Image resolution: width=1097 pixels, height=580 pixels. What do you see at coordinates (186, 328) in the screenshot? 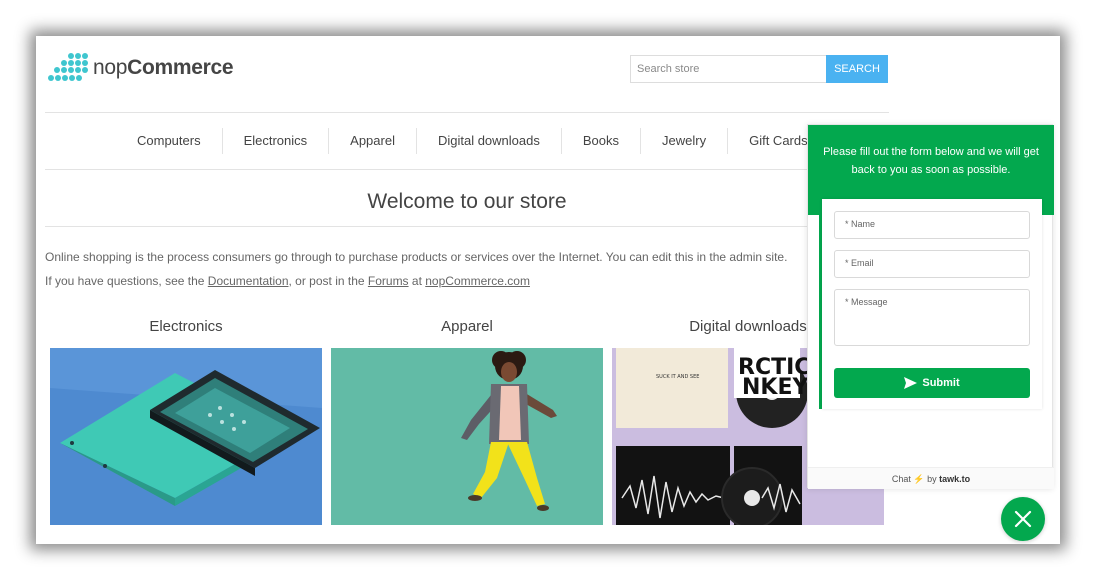
I see `category-title: Electronics` at bounding box center [186, 328].